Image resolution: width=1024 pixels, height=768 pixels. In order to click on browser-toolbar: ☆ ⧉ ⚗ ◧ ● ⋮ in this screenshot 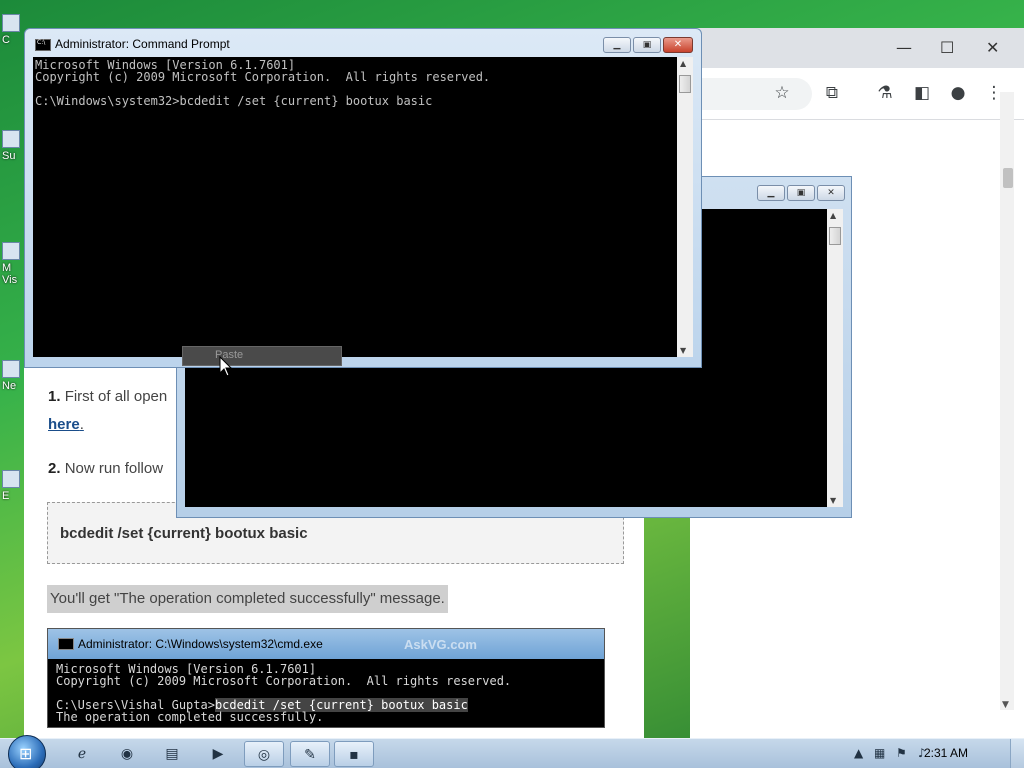, I will do `click(857, 94)`.